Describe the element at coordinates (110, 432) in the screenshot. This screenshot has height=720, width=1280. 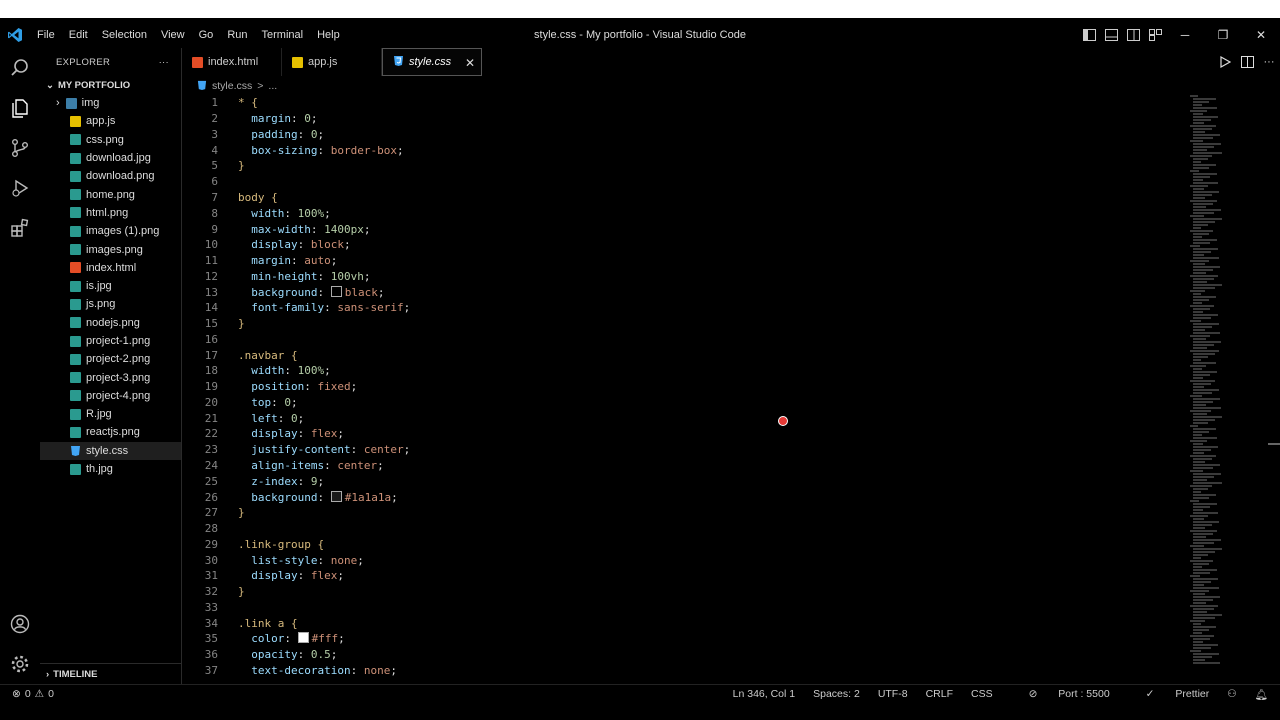
I see `tree-item: reactjs.png` at that location.